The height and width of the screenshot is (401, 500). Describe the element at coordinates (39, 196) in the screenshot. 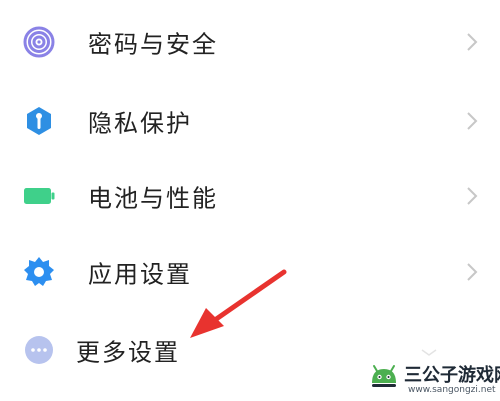

I see `battery-icon` at that location.